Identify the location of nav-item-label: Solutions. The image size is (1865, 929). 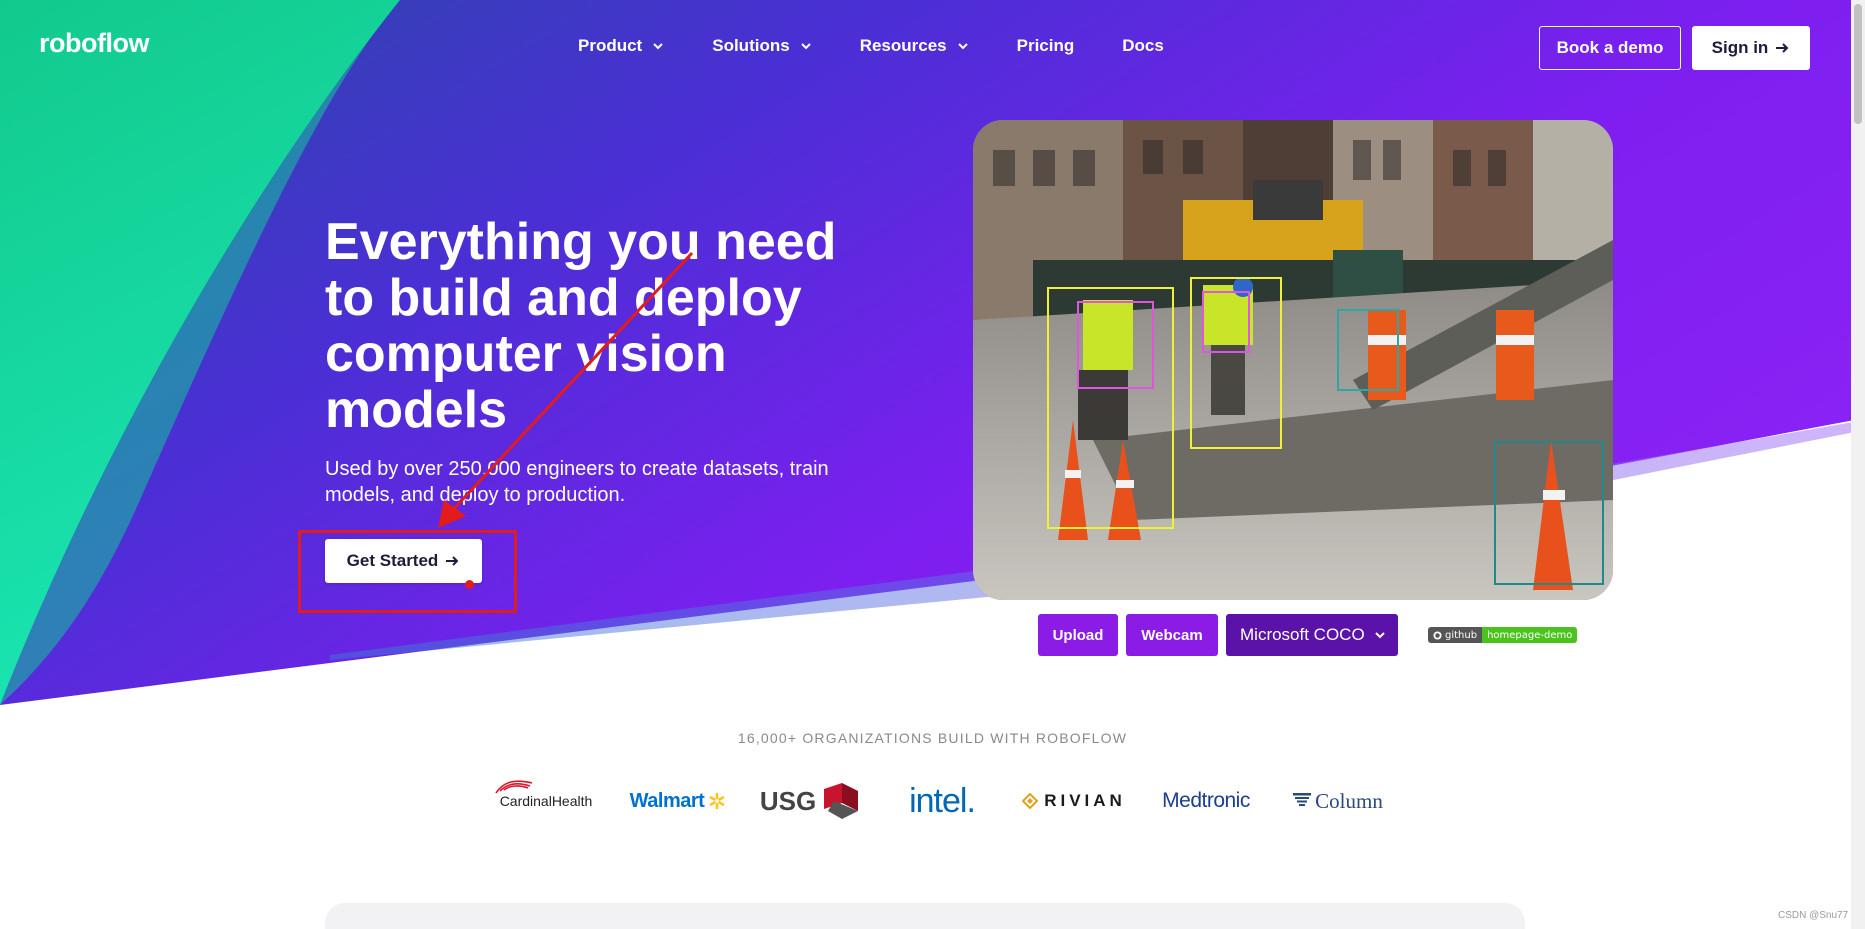
(751, 45).